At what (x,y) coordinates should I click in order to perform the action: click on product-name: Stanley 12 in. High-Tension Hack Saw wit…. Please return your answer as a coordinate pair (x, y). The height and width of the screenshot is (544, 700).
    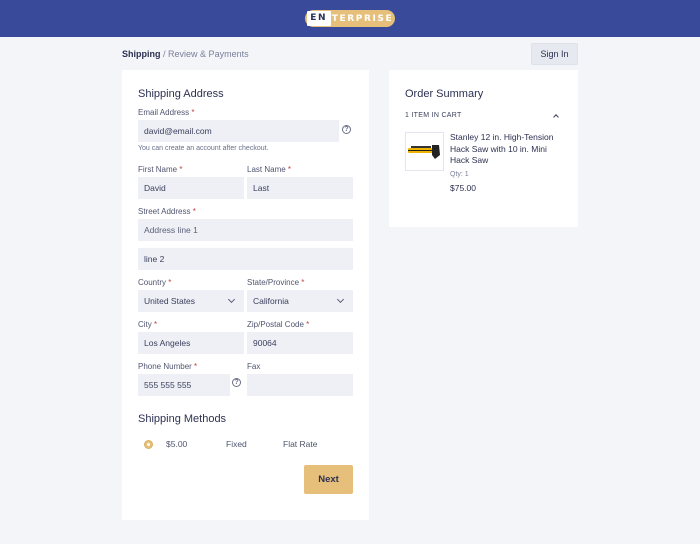
    Looking at the image, I should click on (502, 148).